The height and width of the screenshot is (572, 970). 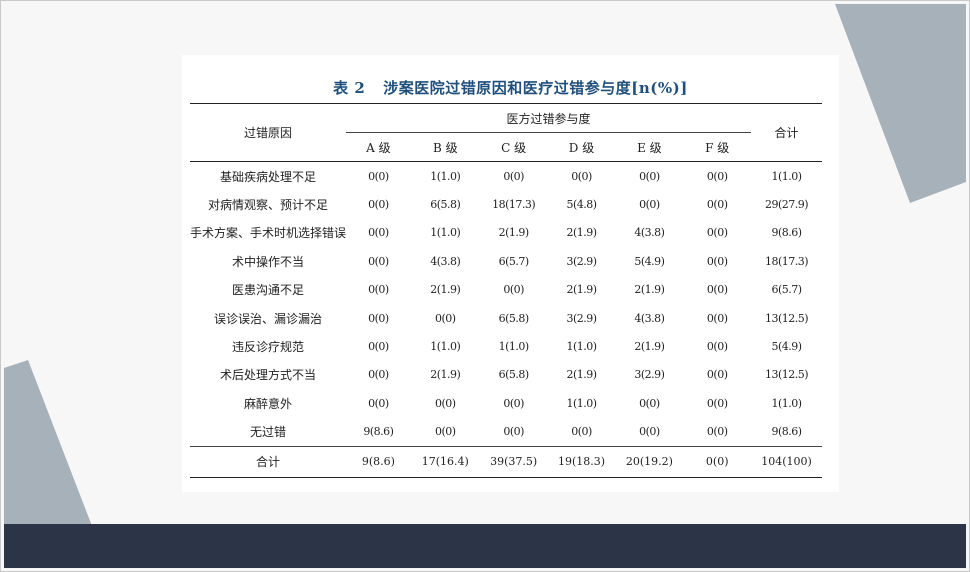 I want to click on table-title: 表 2 涉案医院过错原因和医疗过错参与度[n(%)], so click(x=510, y=87).